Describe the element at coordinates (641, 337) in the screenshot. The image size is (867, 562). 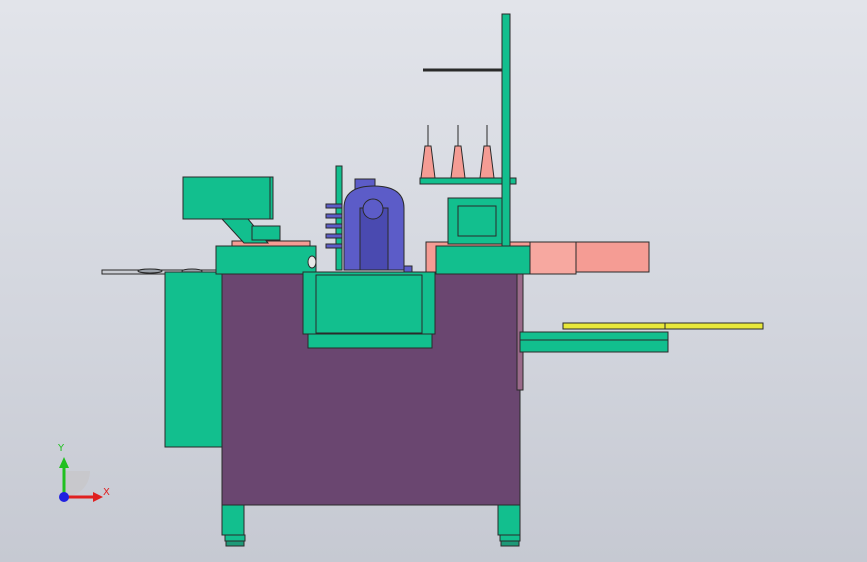
I see `right-conveyor-arm` at that location.